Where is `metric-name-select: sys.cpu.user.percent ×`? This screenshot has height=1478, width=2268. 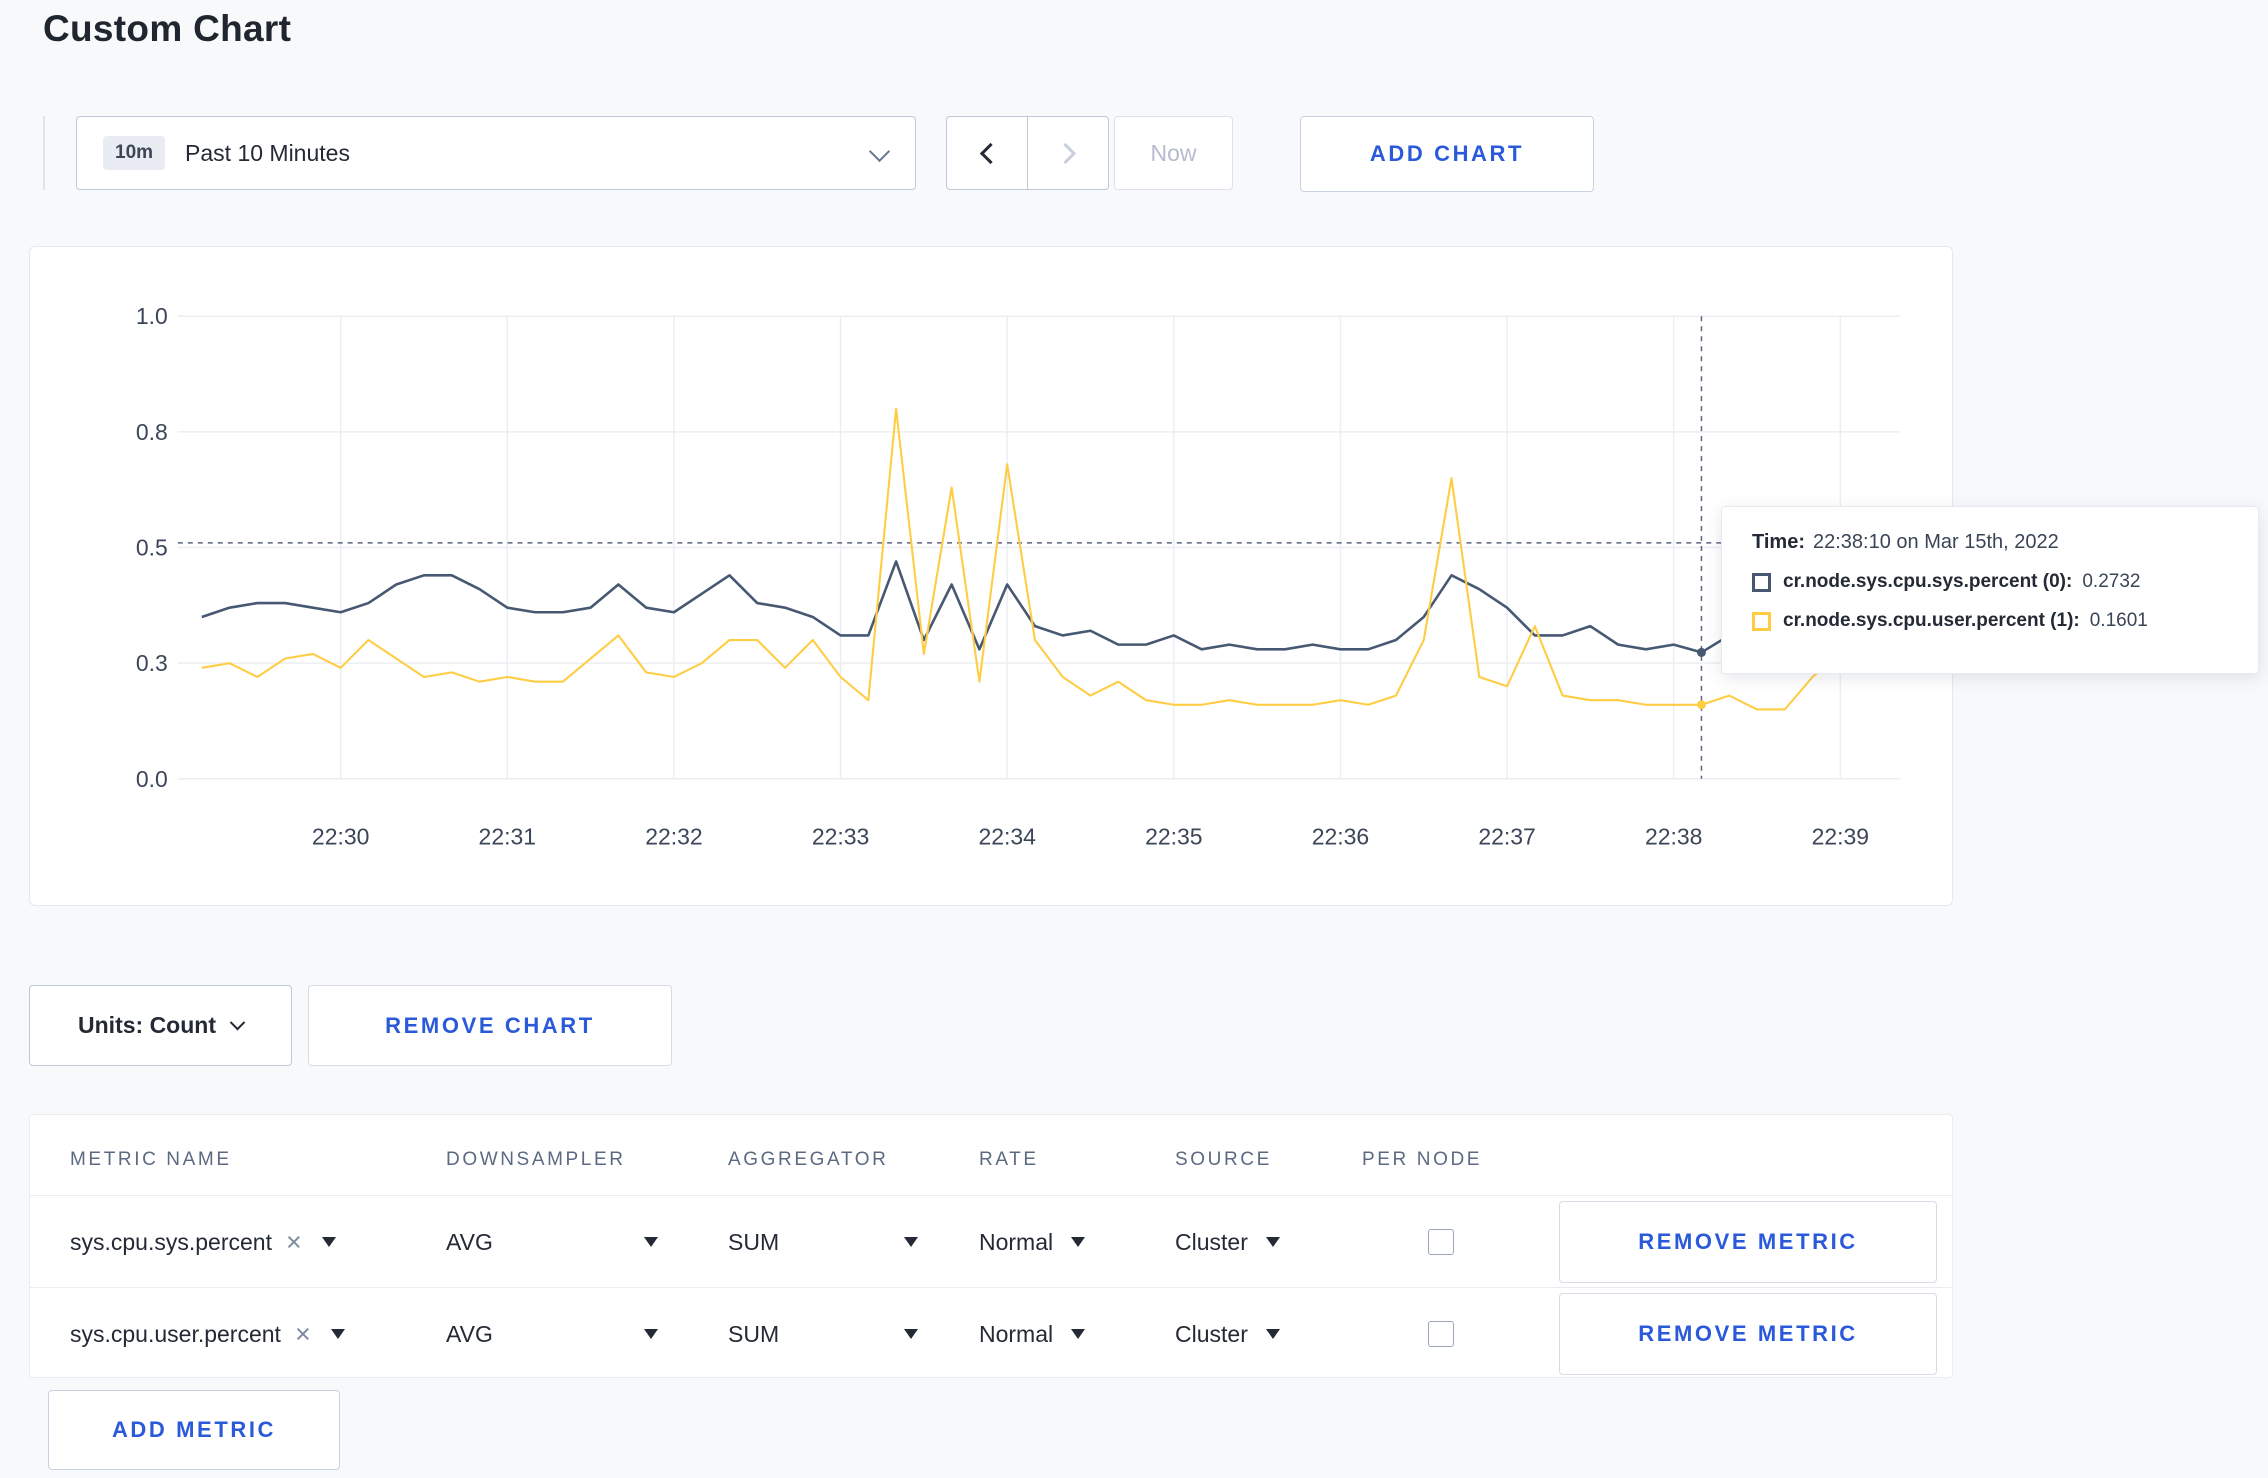 metric-name-select: sys.cpu.user.percent × is located at coordinates (207, 1334).